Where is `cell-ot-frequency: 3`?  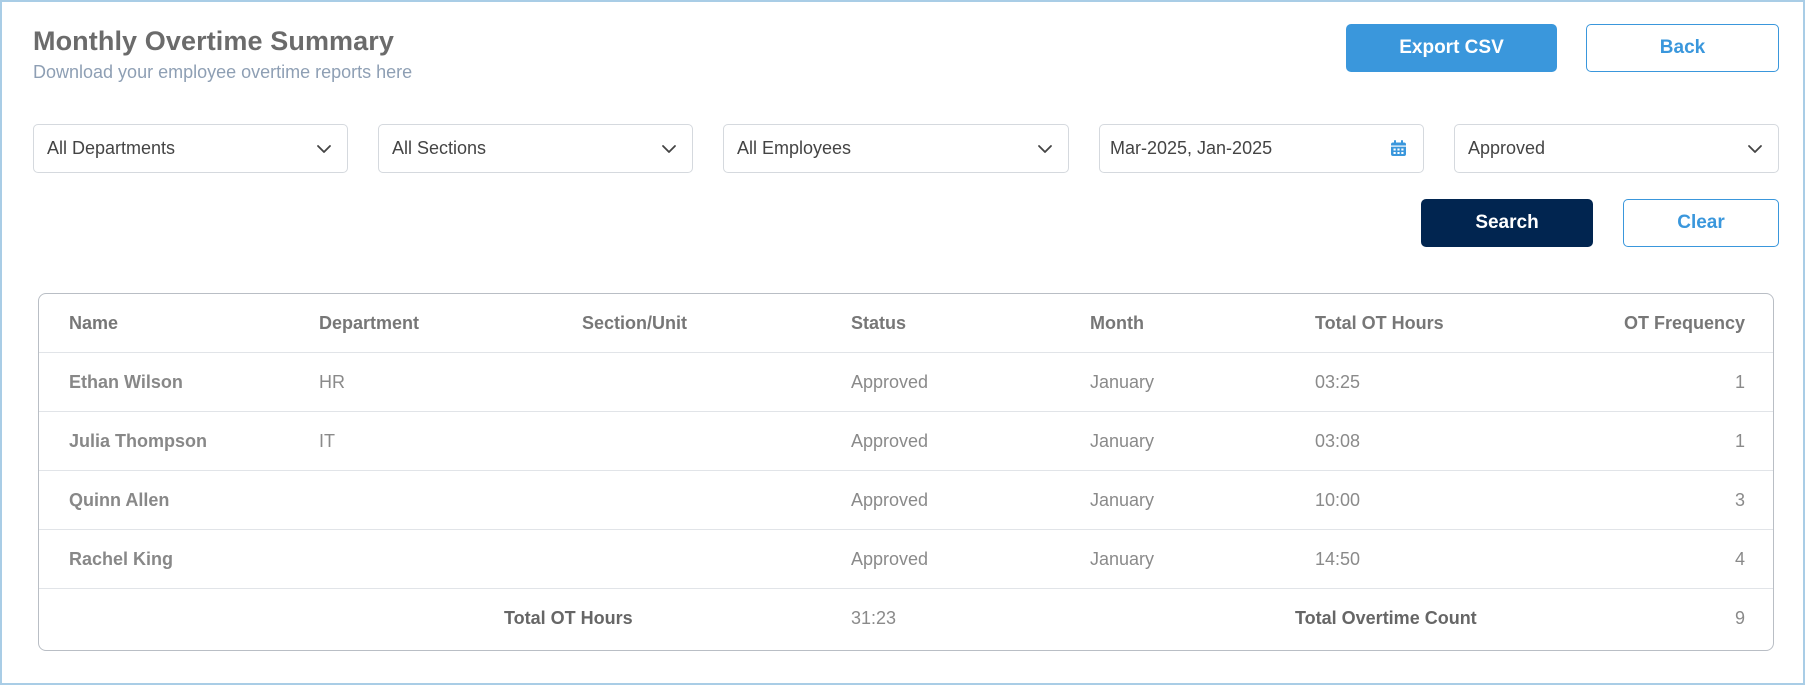
cell-ot-frequency: 3 is located at coordinates (1739, 500).